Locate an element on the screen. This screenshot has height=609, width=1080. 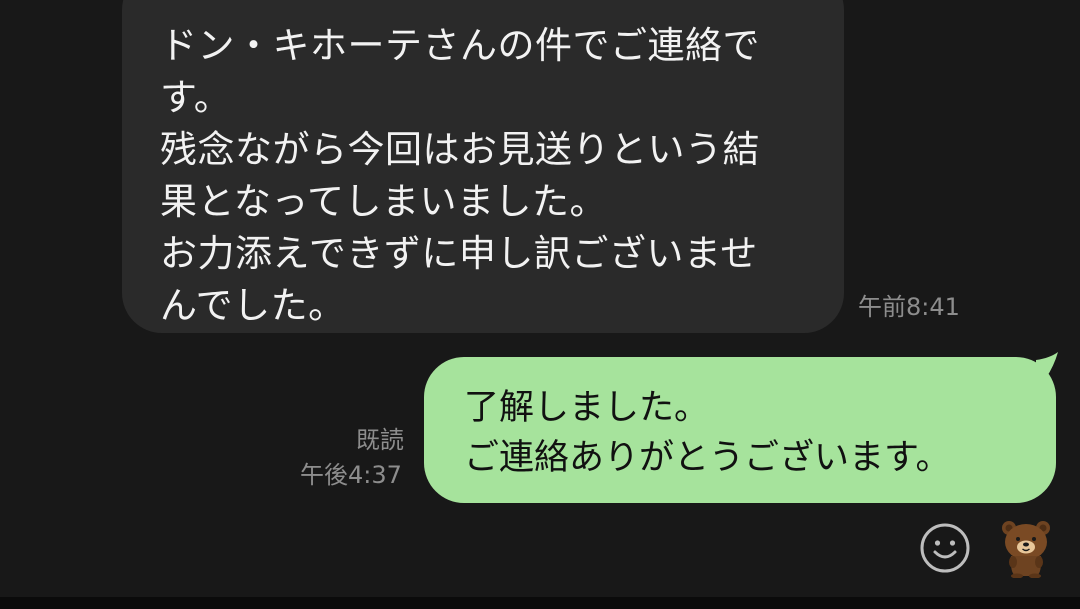
sticker-button is located at coordinates (1026, 547).